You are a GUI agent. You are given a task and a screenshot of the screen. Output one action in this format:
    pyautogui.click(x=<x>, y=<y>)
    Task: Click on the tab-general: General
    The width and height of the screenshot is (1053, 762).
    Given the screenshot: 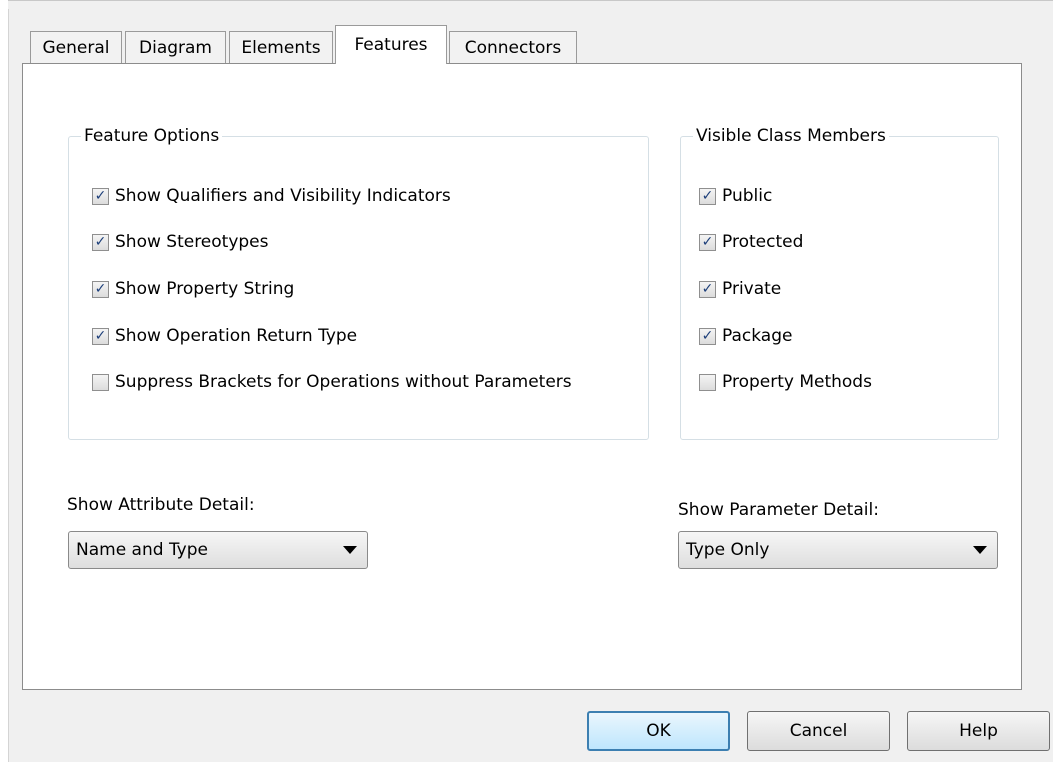 What is the action you would take?
    pyautogui.click(x=76, y=47)
    